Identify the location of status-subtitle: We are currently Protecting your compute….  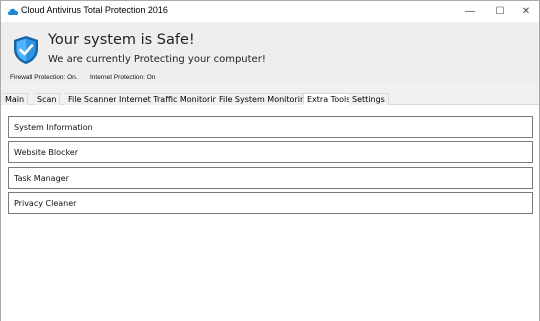
(157, 59).